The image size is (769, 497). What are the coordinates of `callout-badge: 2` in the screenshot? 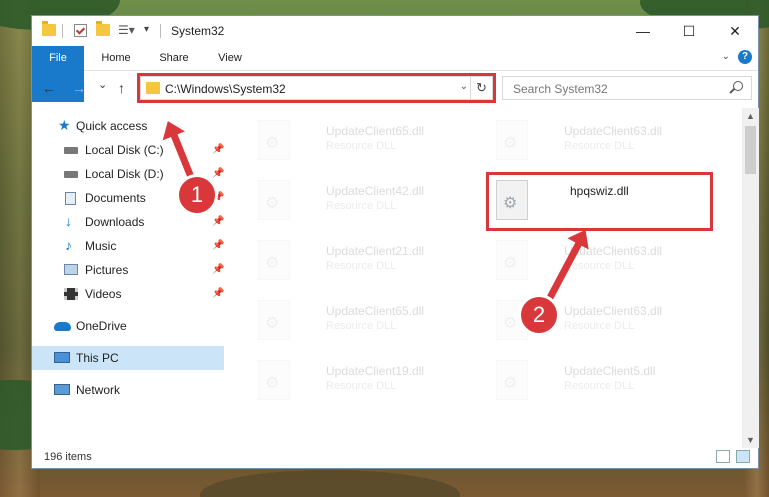 It's located at (539, 315).